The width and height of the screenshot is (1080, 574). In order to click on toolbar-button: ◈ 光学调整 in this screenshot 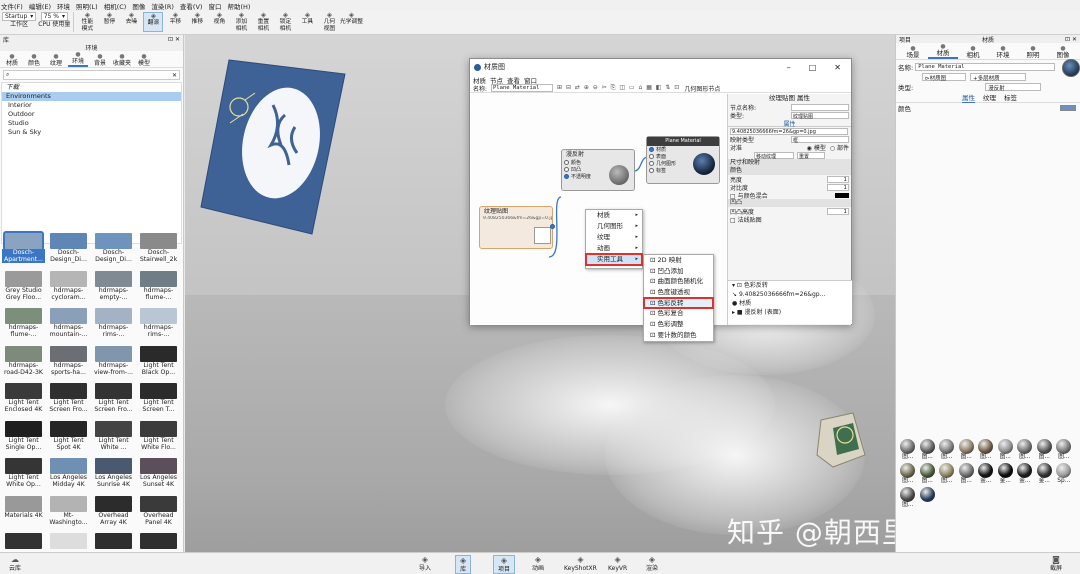, I will do `click(351, 22)`.